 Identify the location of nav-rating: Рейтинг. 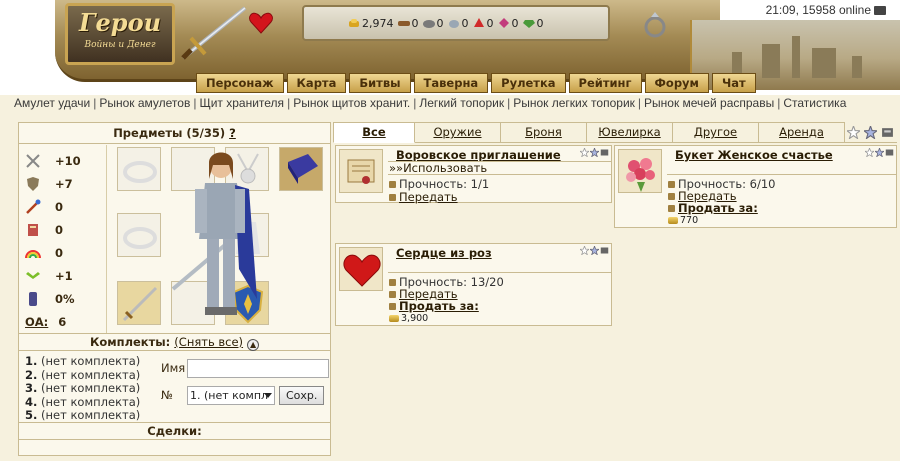
(605, 83).